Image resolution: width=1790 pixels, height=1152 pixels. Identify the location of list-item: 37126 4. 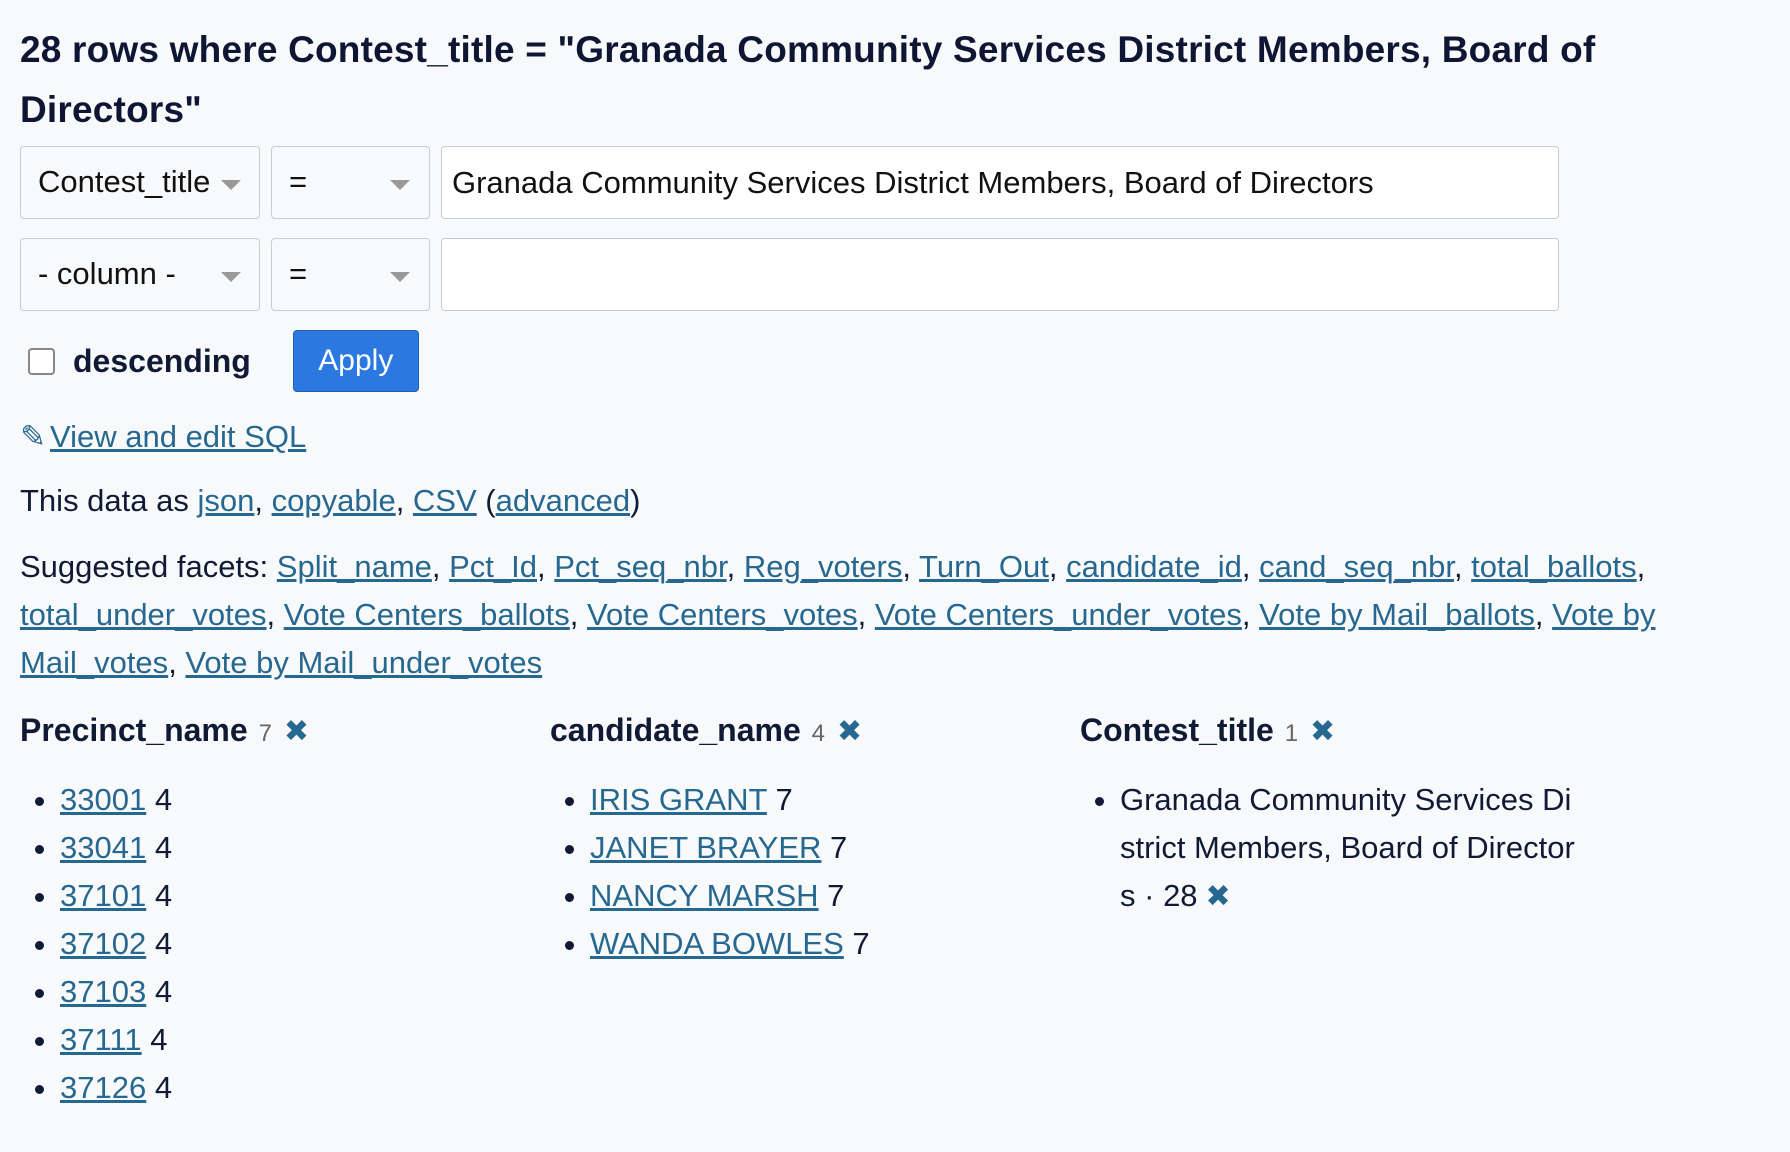
(305, 1088).